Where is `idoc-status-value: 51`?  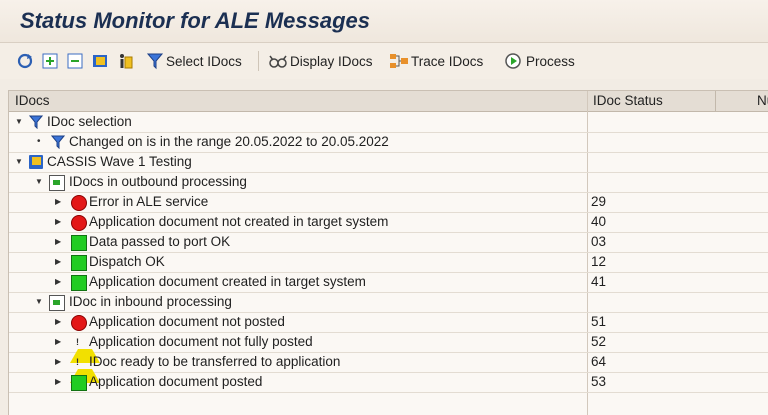 idoc-status-value: 51 is located at coordinates (599, 321).